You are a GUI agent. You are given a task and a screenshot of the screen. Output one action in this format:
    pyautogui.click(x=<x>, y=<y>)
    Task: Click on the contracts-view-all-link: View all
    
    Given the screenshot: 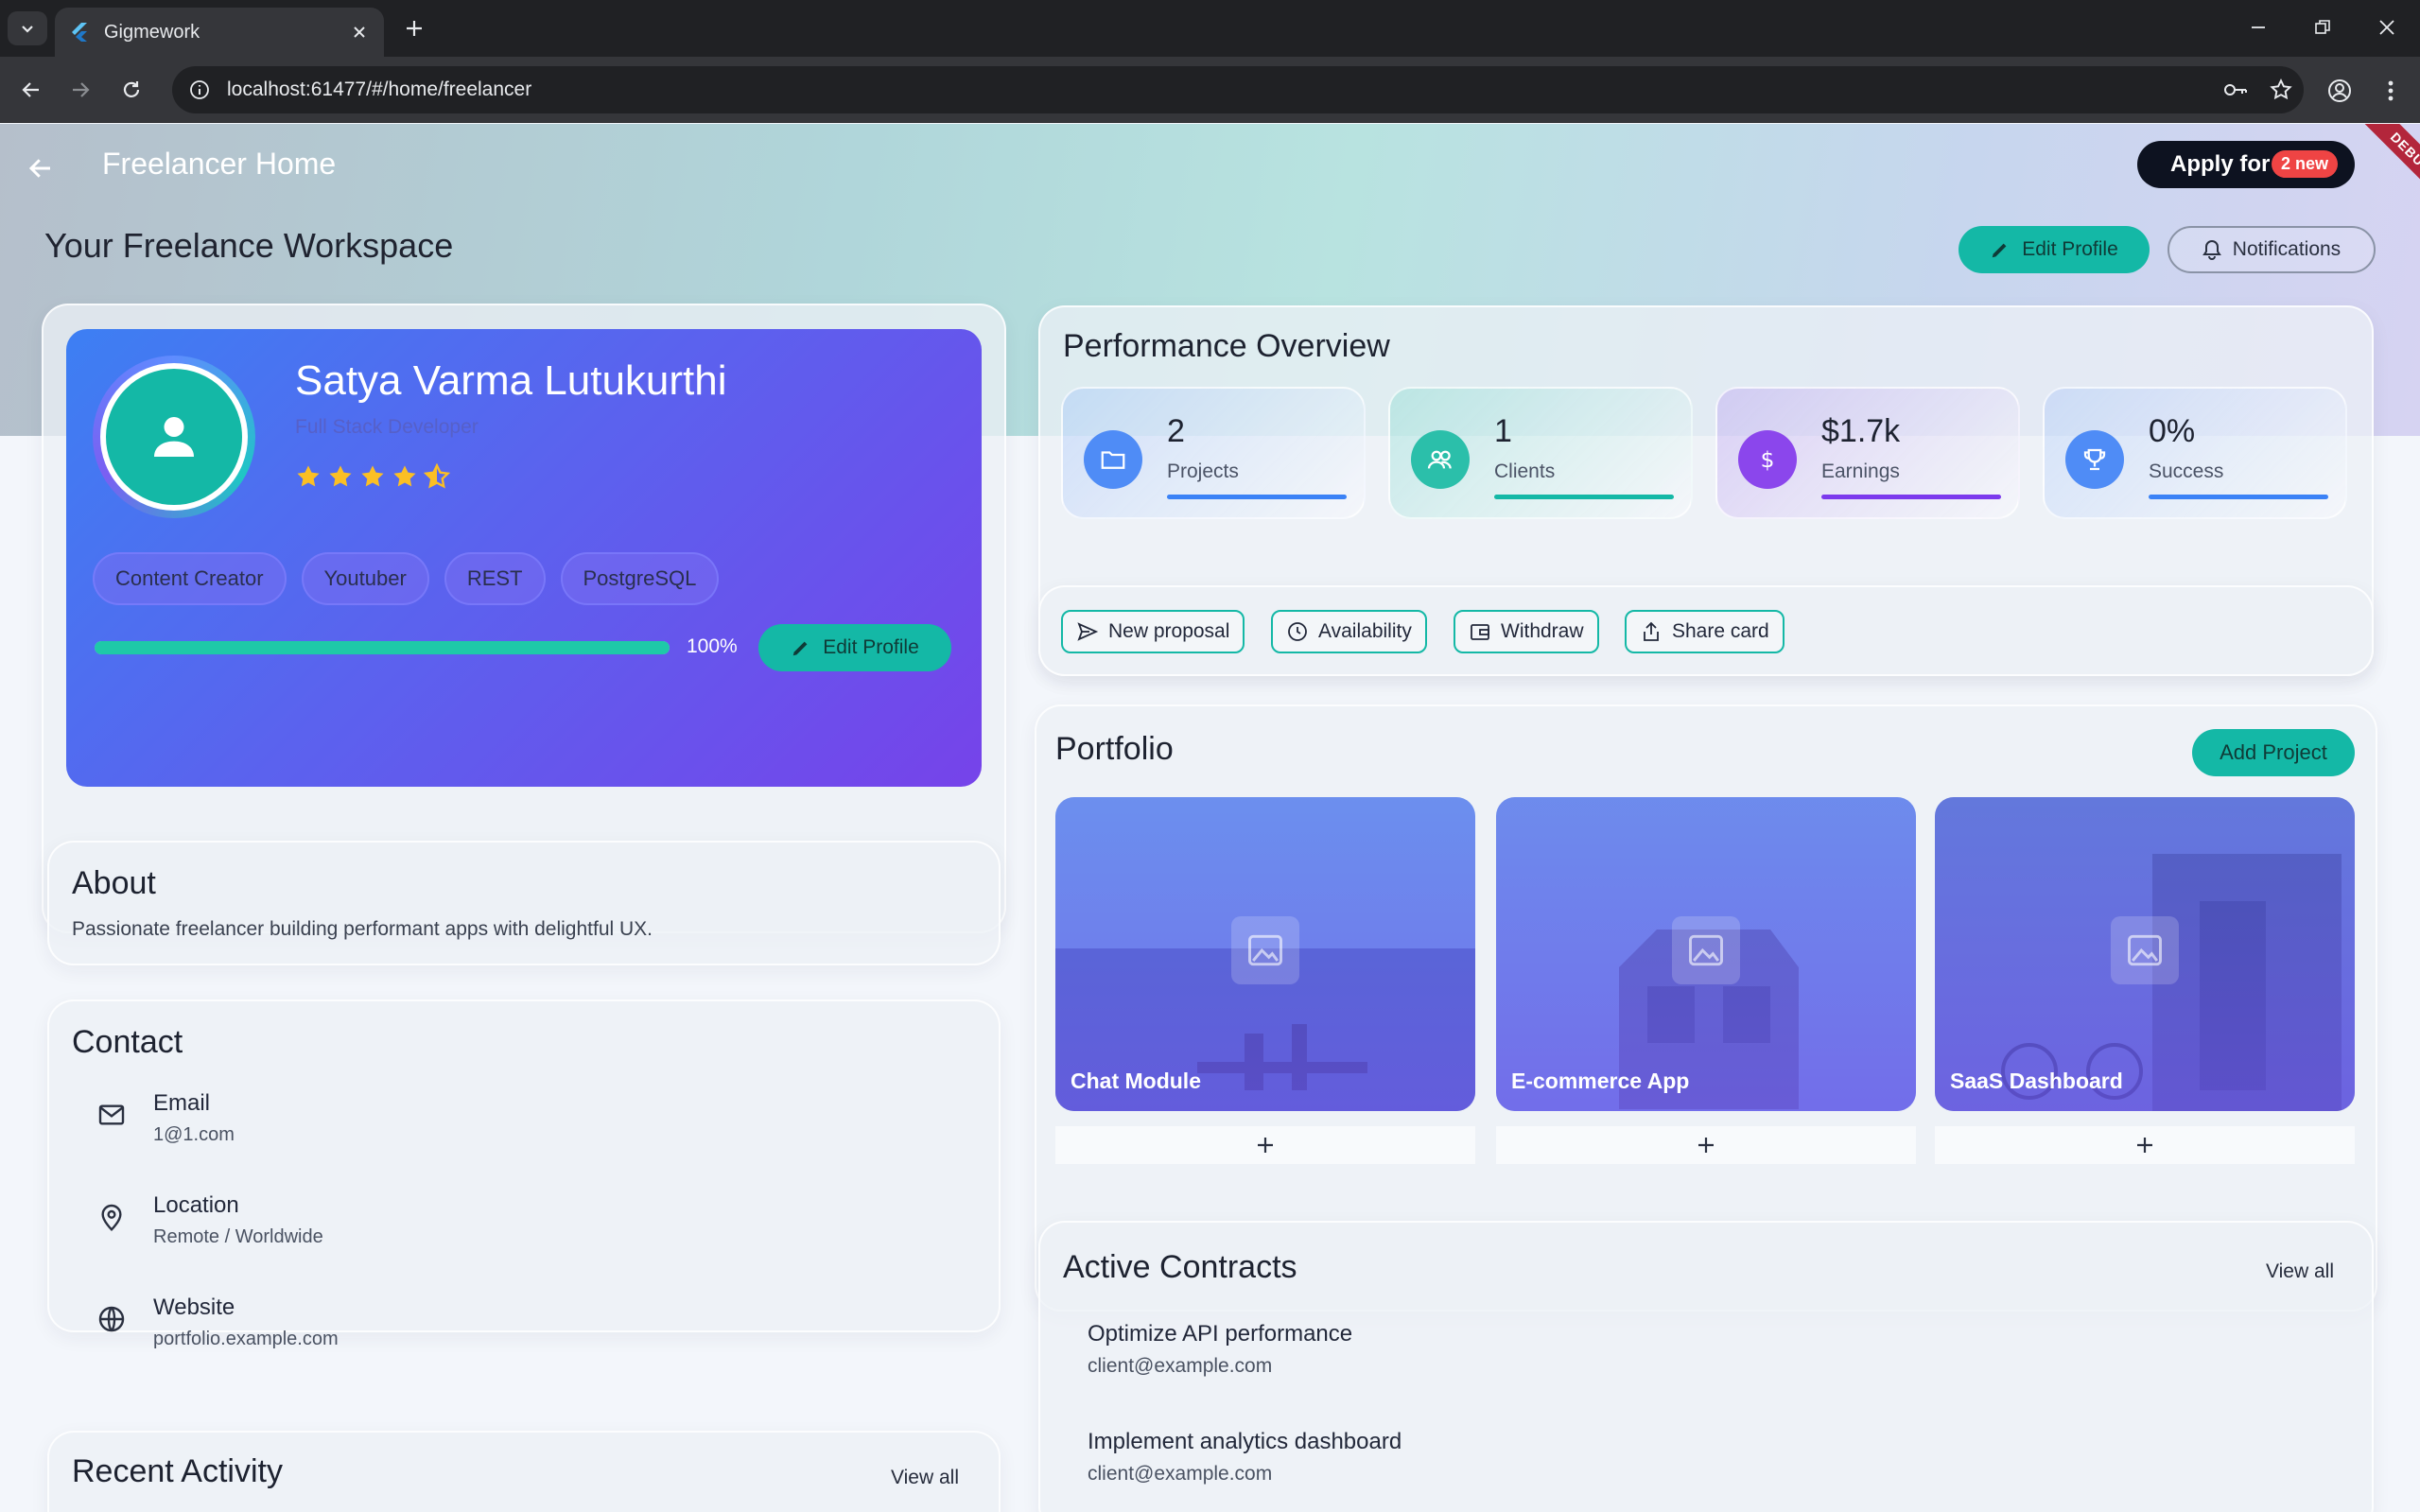 What is the action you would take?
    pyautogui.click(x=2300, y=1271)
    